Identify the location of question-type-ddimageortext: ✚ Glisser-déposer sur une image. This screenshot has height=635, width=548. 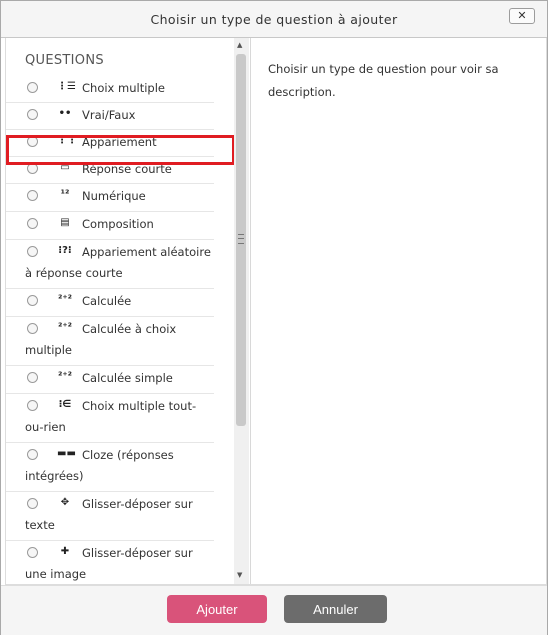
(110, 562).